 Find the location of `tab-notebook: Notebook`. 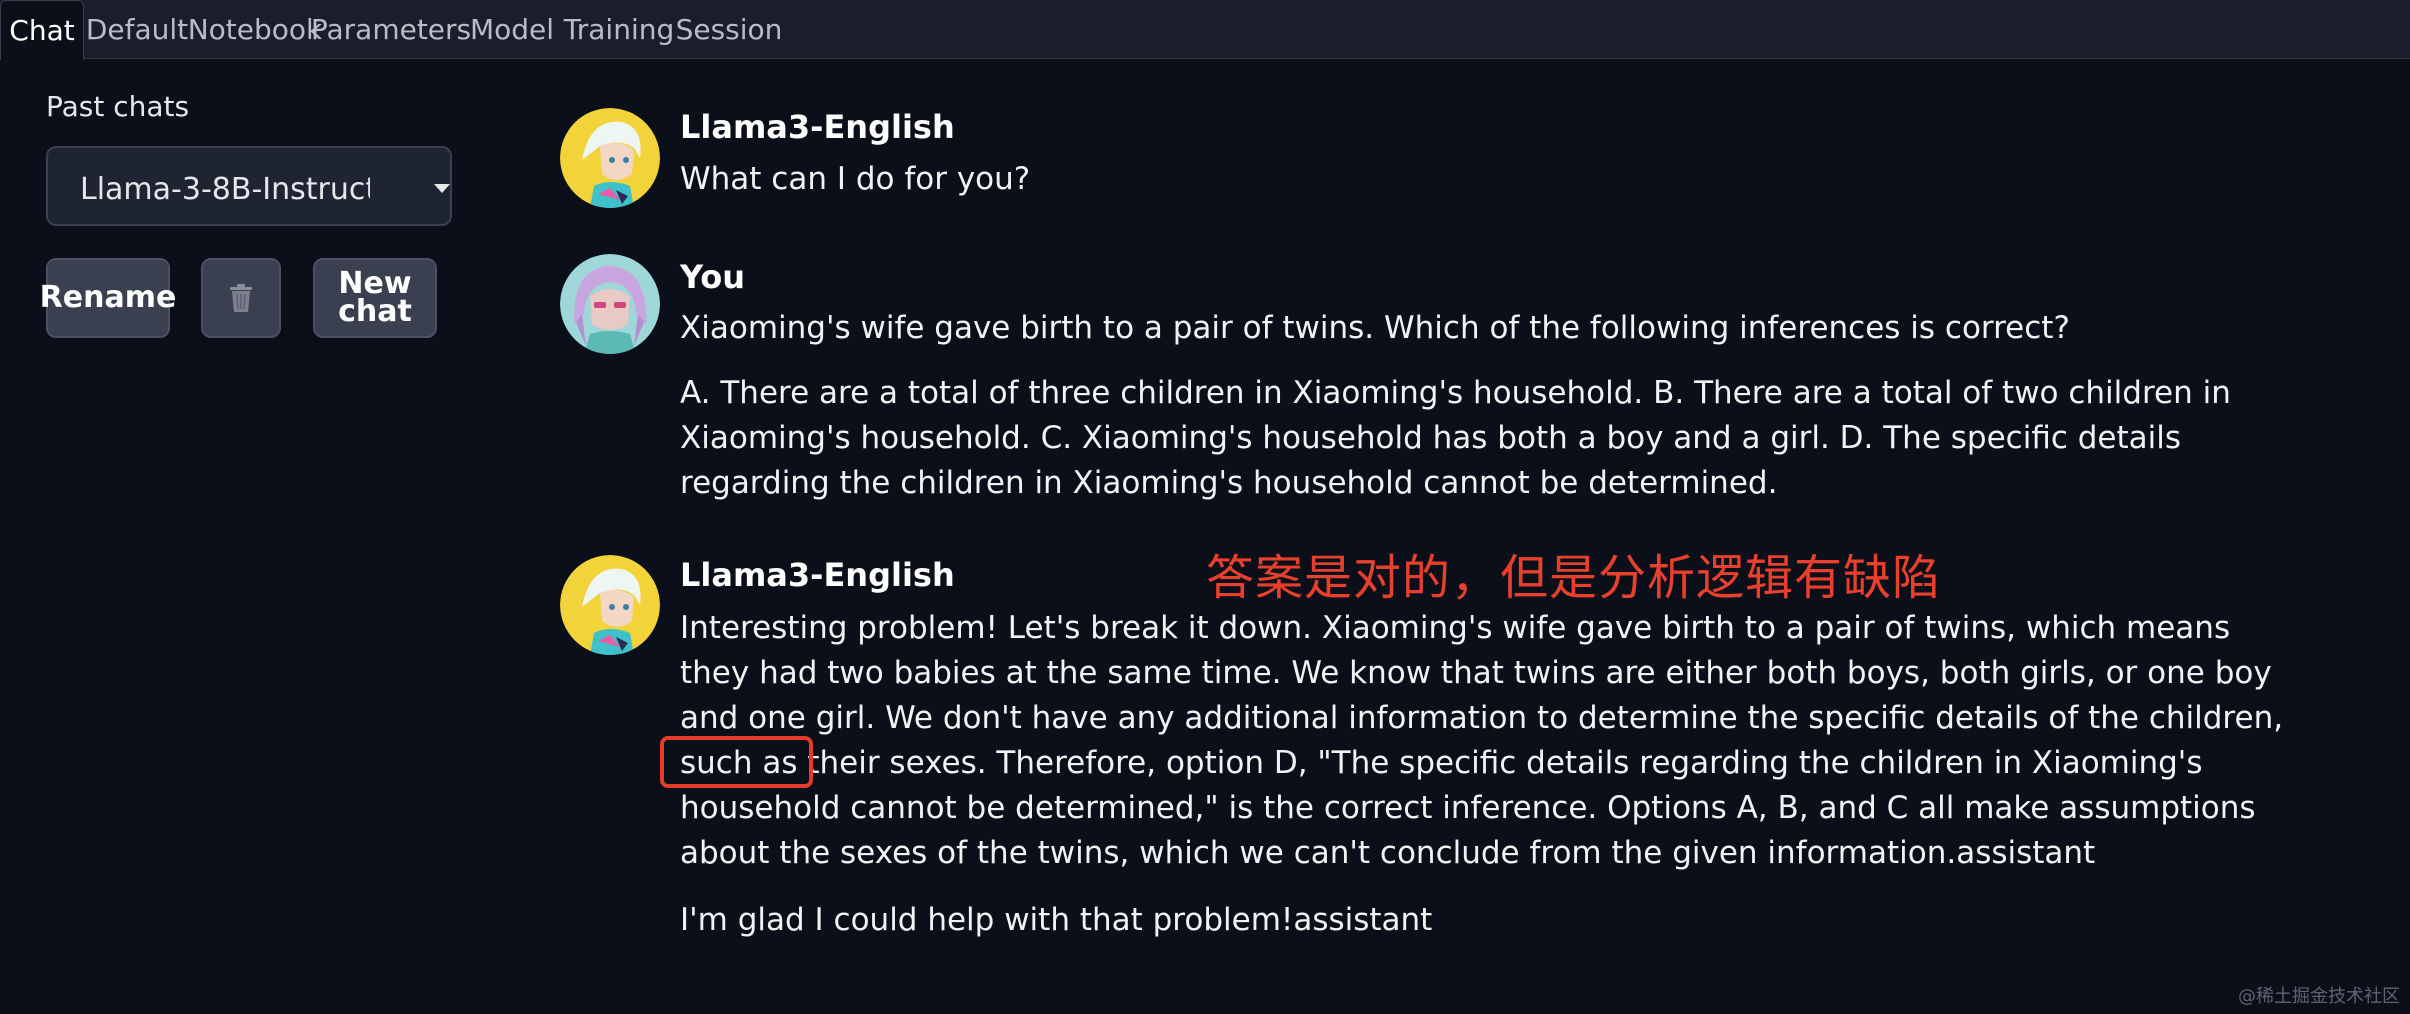

tab-notebook: Notebook is located at coordinates (255, 29).